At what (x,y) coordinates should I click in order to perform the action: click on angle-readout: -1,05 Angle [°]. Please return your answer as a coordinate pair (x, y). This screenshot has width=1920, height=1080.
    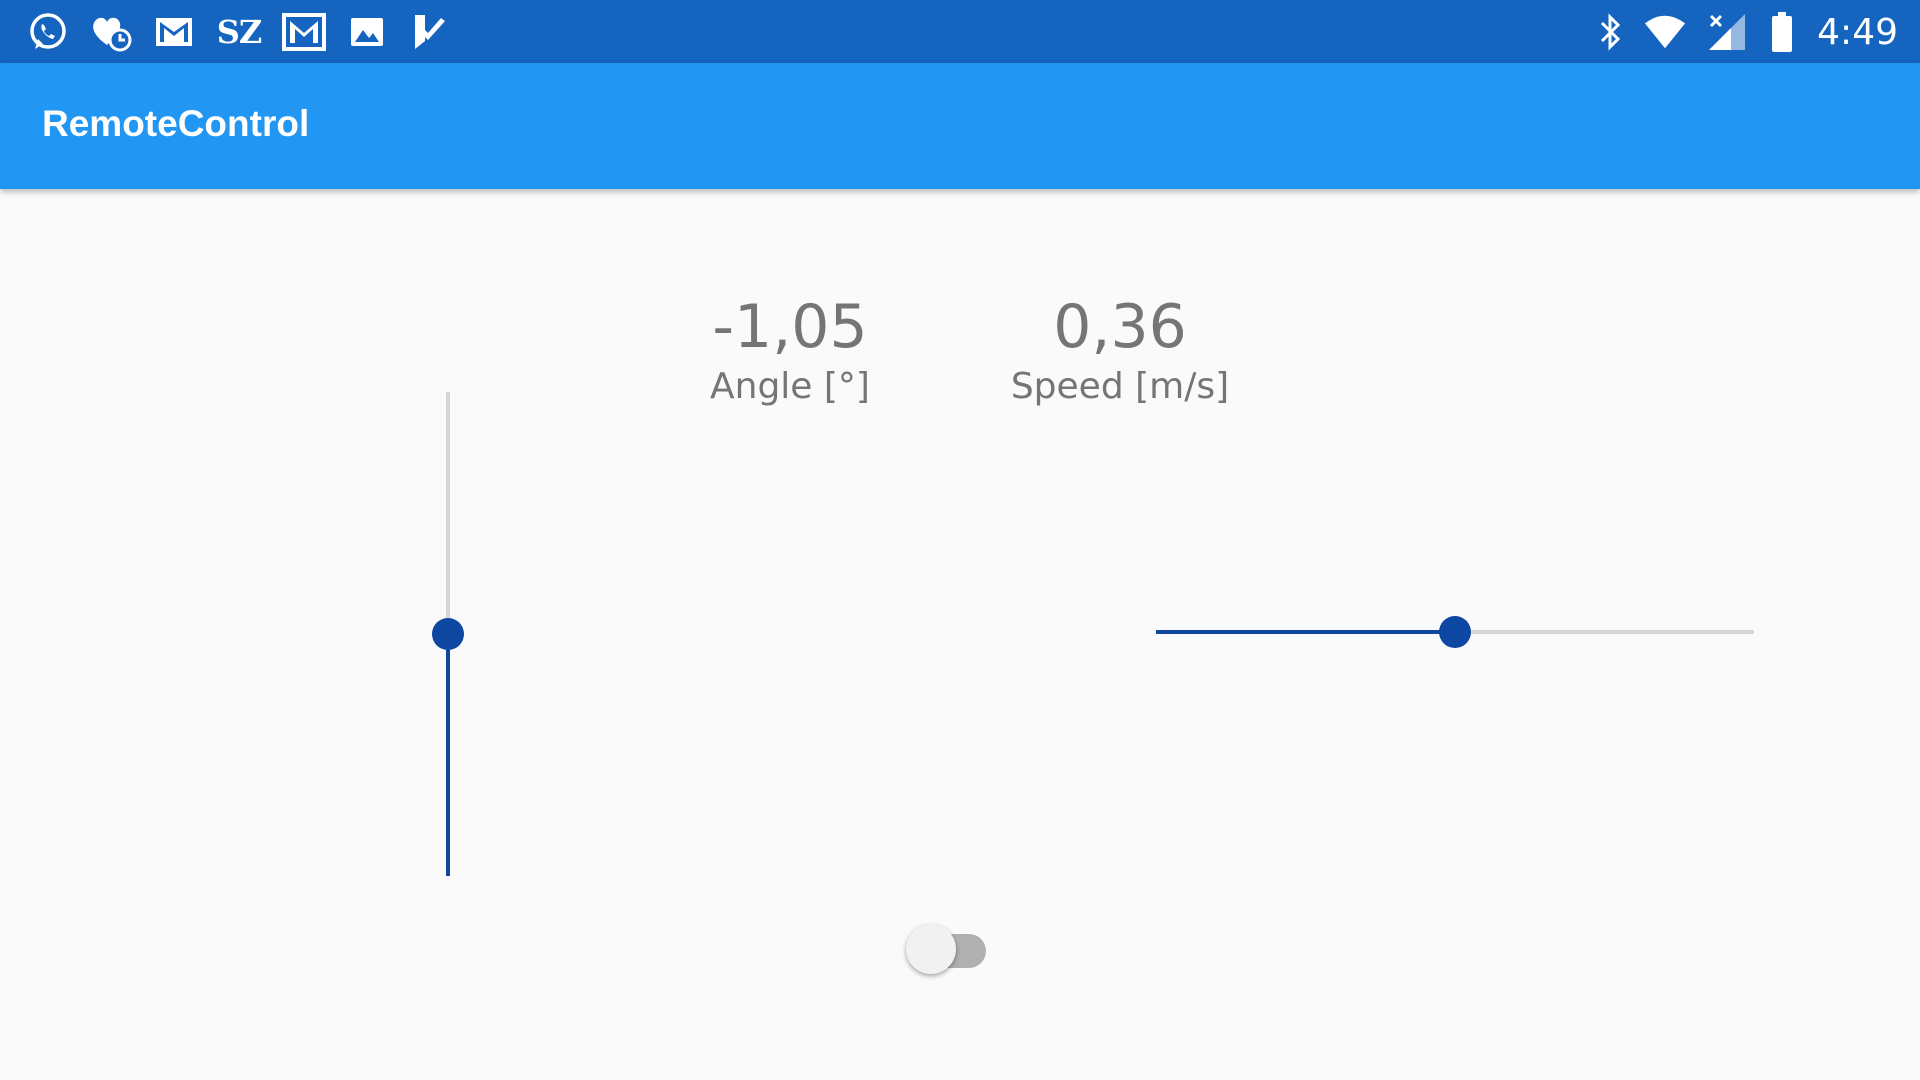
    Looking at the image, I should click on (790, 352).